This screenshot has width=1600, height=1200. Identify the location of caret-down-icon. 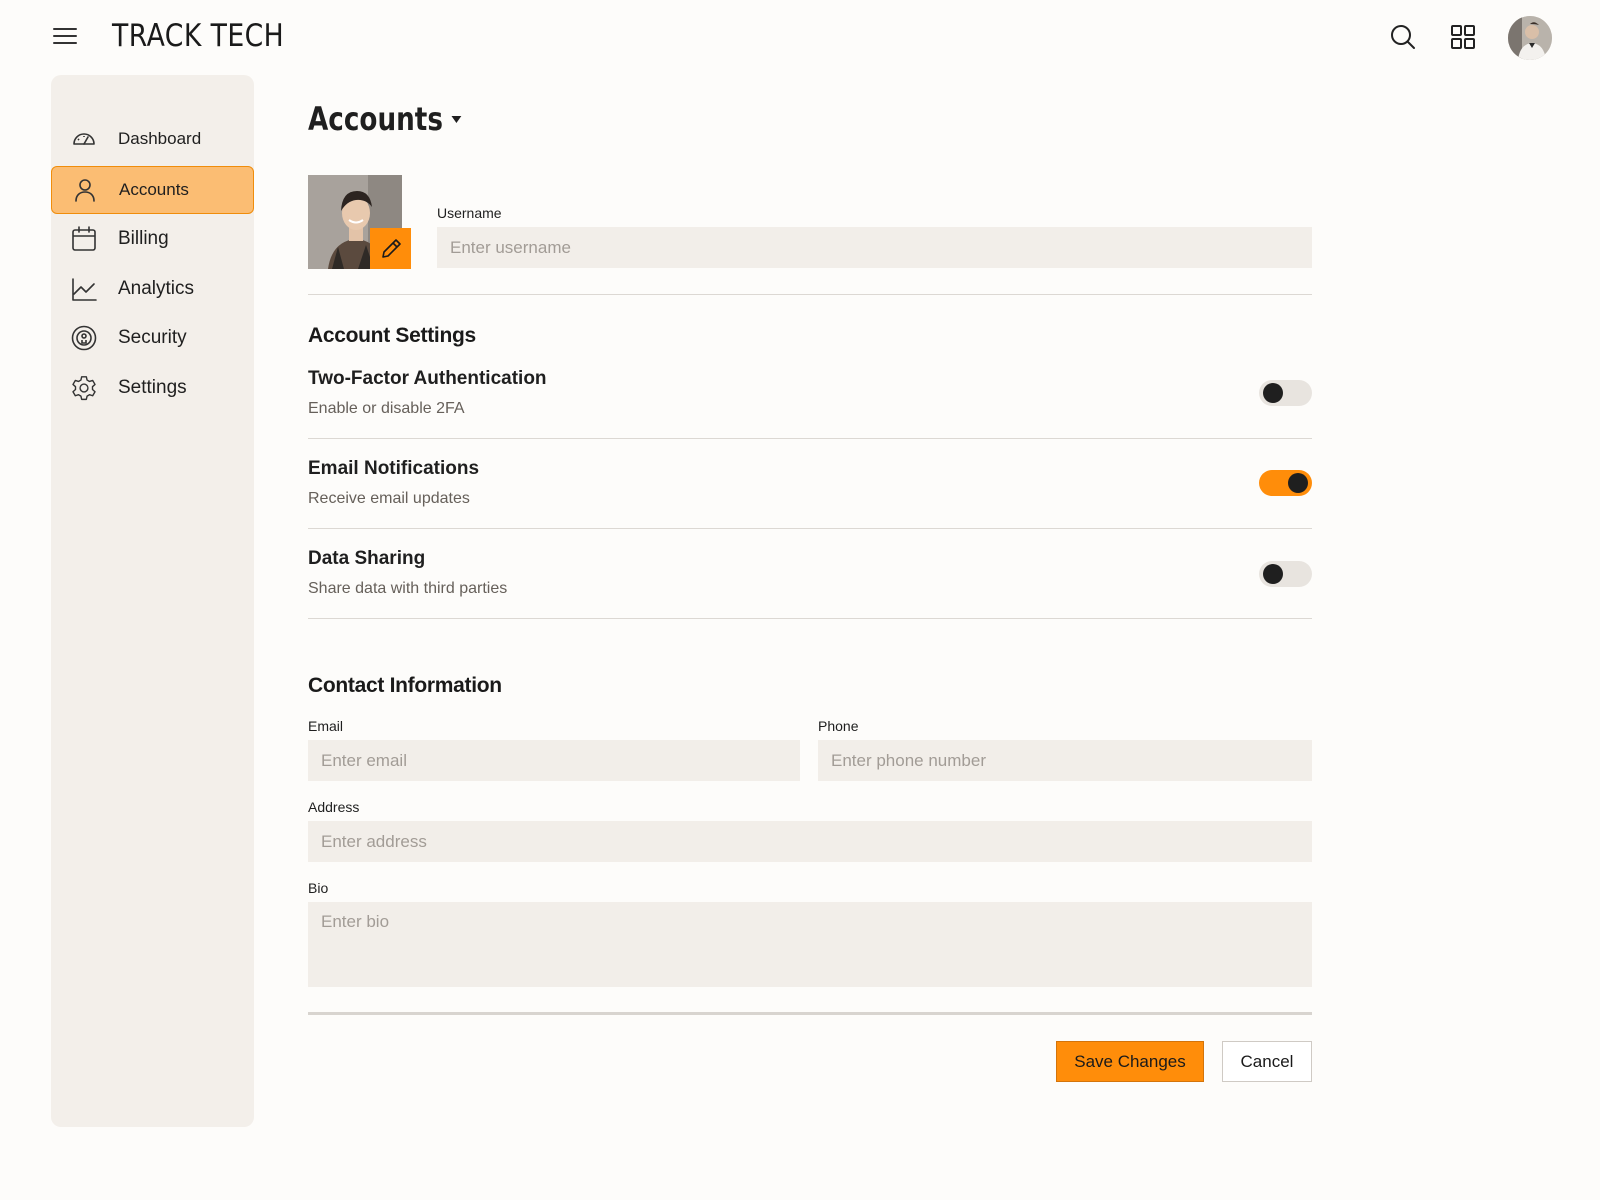
(456, 119).